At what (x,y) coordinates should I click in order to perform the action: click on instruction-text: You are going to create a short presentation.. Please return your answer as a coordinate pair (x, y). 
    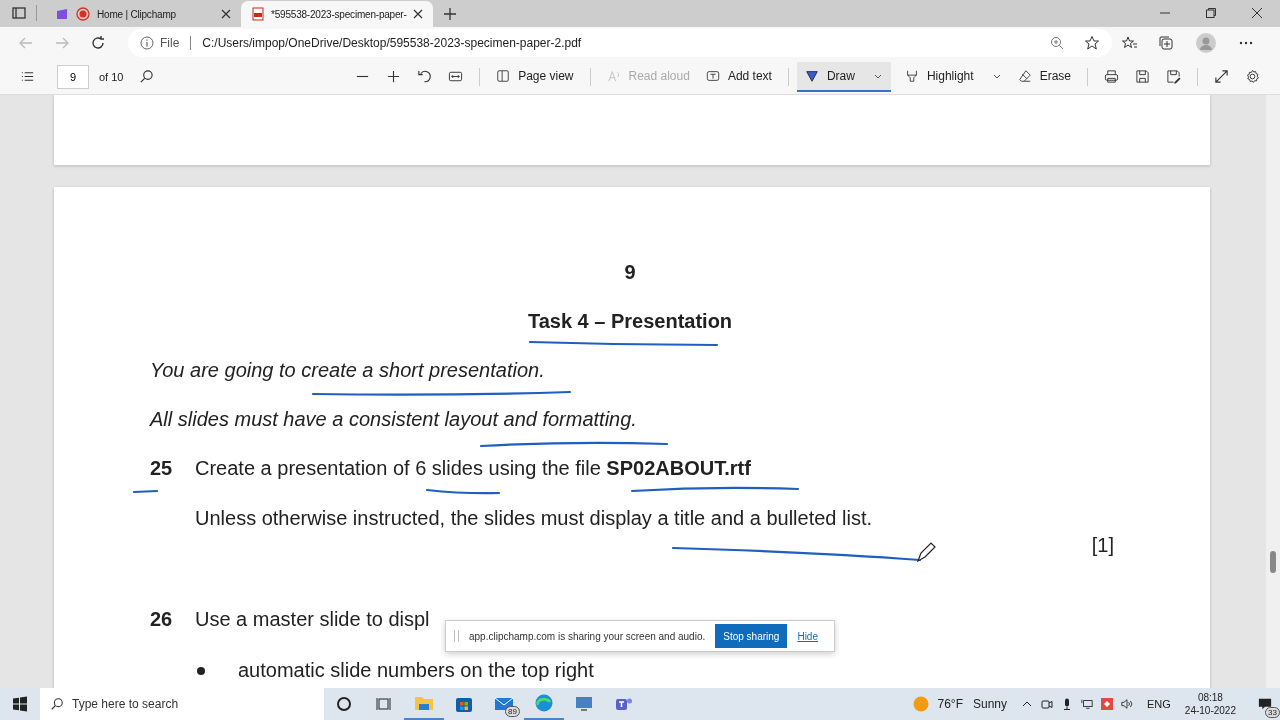
    Looking at the image, I should click on (348, 370).